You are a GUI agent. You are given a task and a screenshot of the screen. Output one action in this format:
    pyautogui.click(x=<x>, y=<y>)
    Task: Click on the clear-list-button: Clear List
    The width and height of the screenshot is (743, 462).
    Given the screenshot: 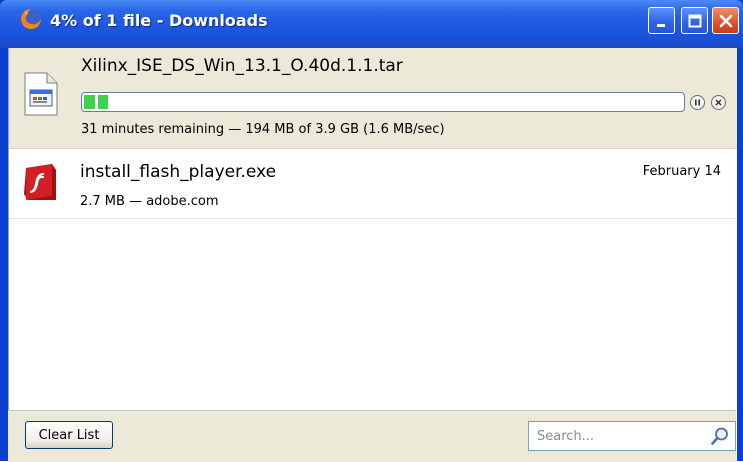 What is the action you would take?
    pyautogui.click(x=69, y=435)
    